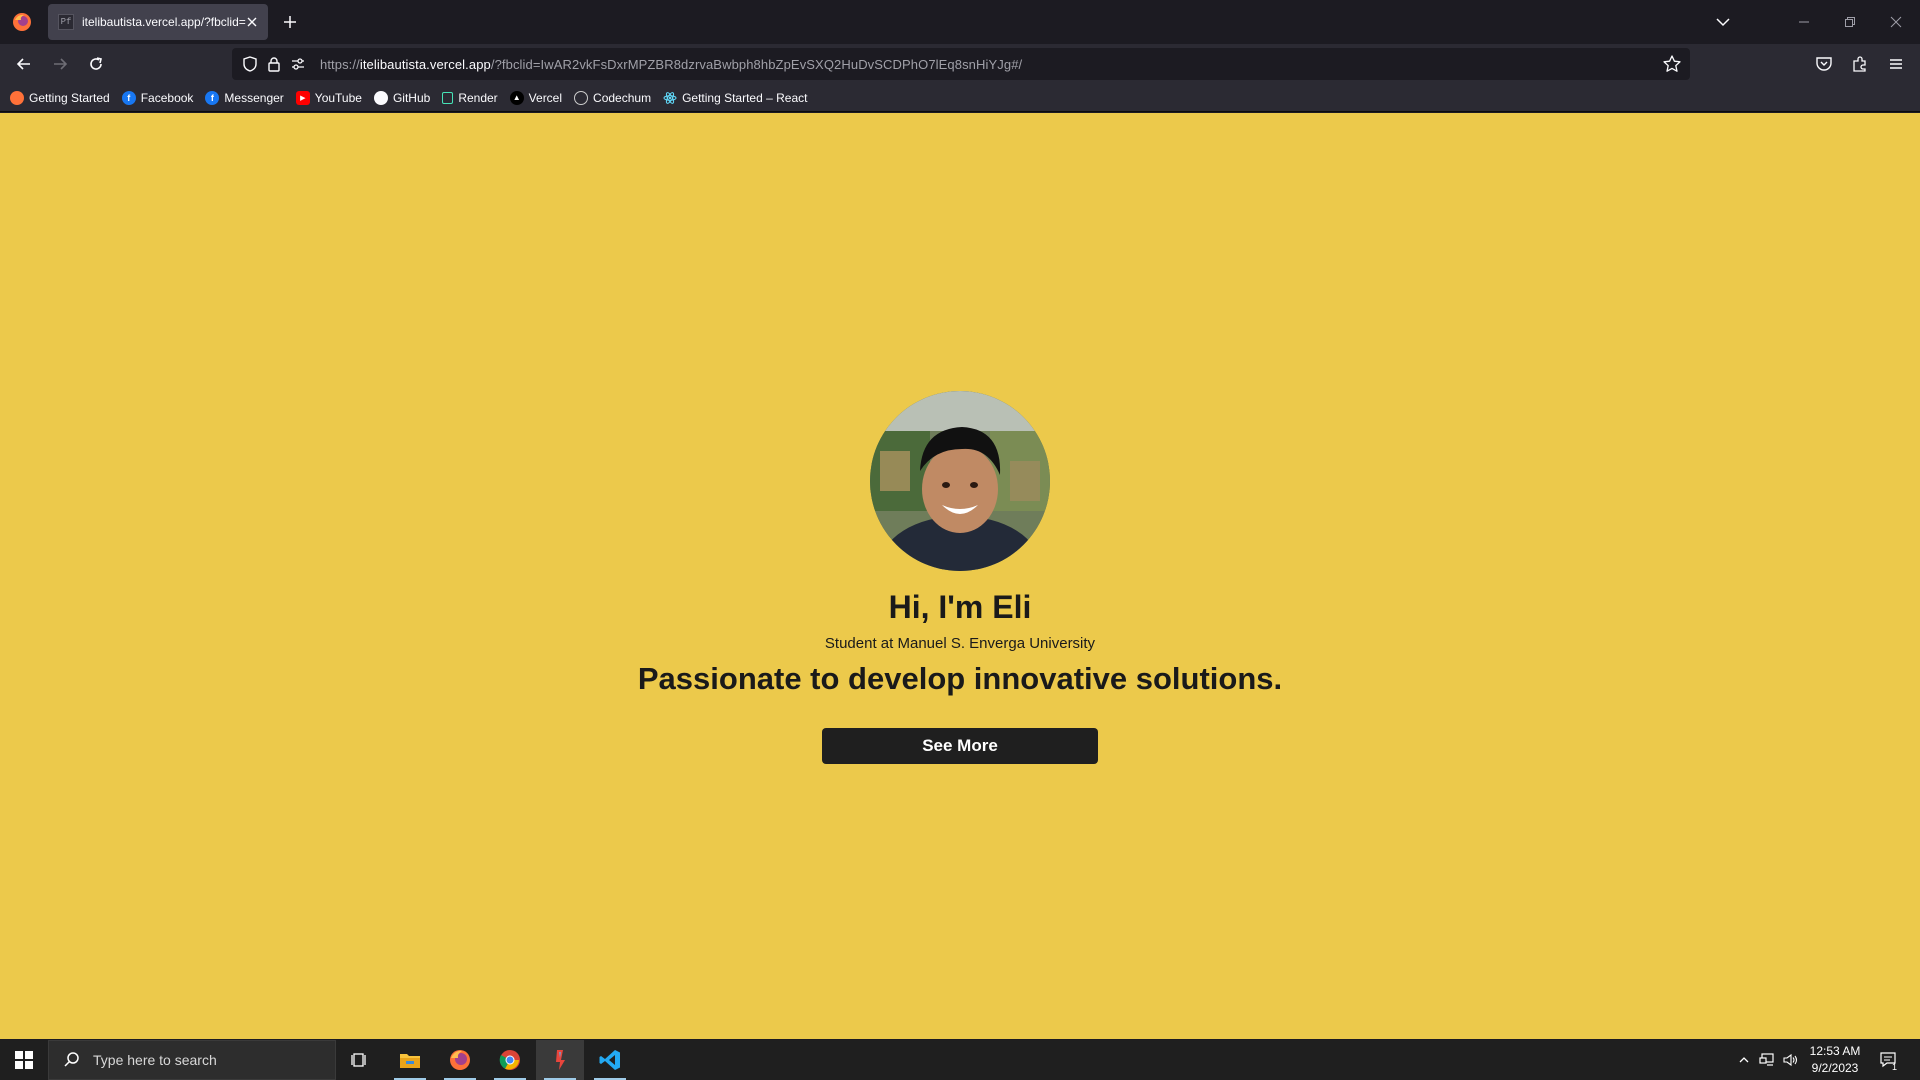 The width and height of the screenshot is (1920, 1080). What do you see at coordinates (71, 1059) in the screenshot?
I see `search-icon` at bounding box center [71, 1059].